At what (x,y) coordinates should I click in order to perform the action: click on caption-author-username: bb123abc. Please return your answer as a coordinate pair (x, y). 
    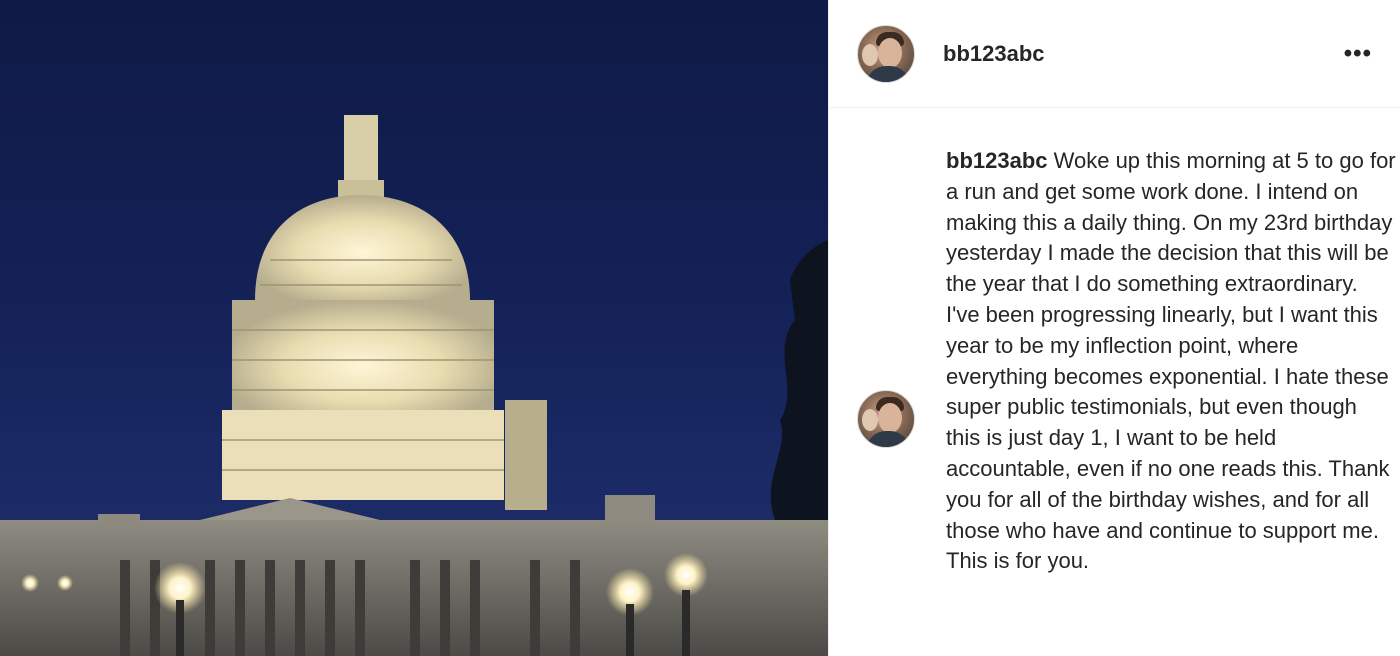
    Looking at the image, I should click on (997, 160).